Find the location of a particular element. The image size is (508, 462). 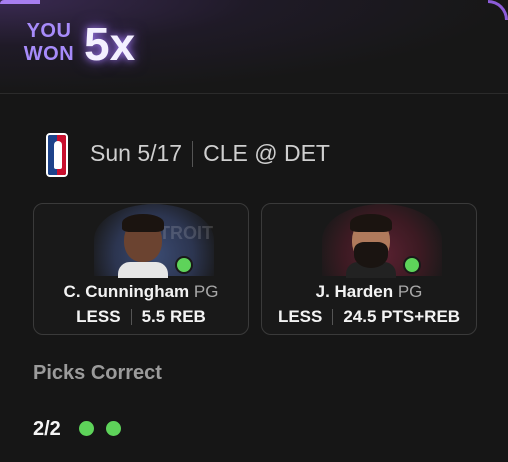

picks-correct-label: Picks Correct is located at coordinates (97, 373).